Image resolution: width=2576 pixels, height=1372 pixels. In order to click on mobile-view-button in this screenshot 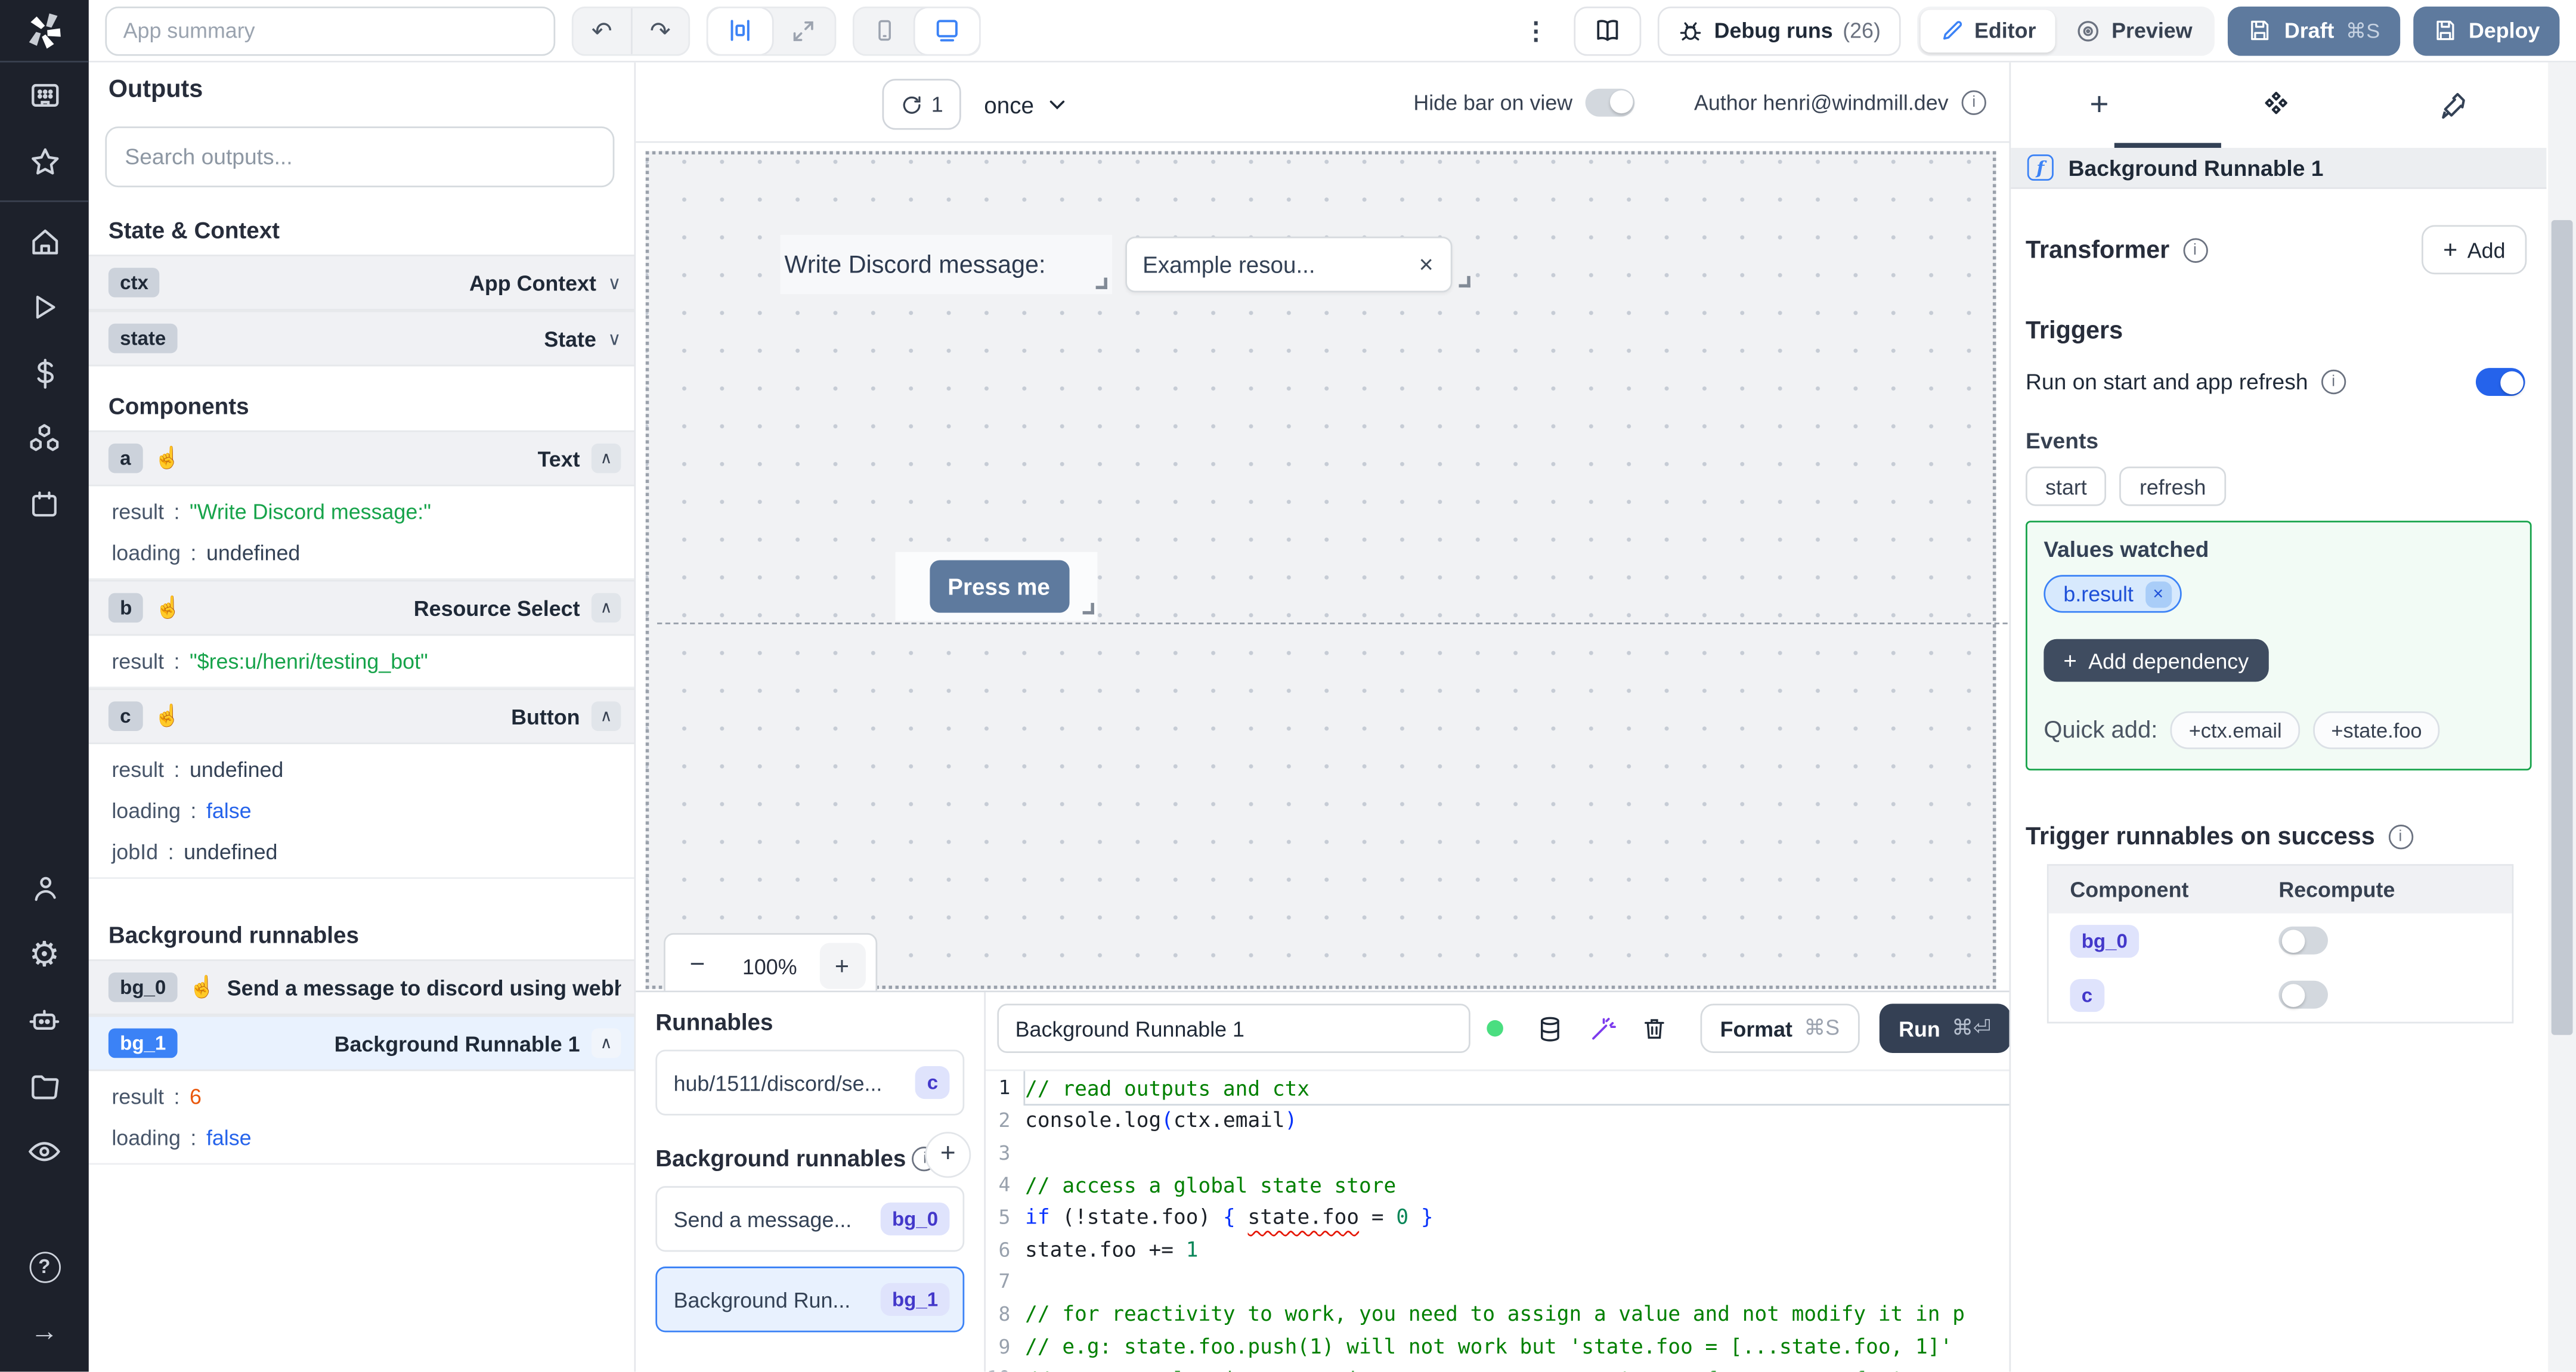, I will do `click(885, 30)`.